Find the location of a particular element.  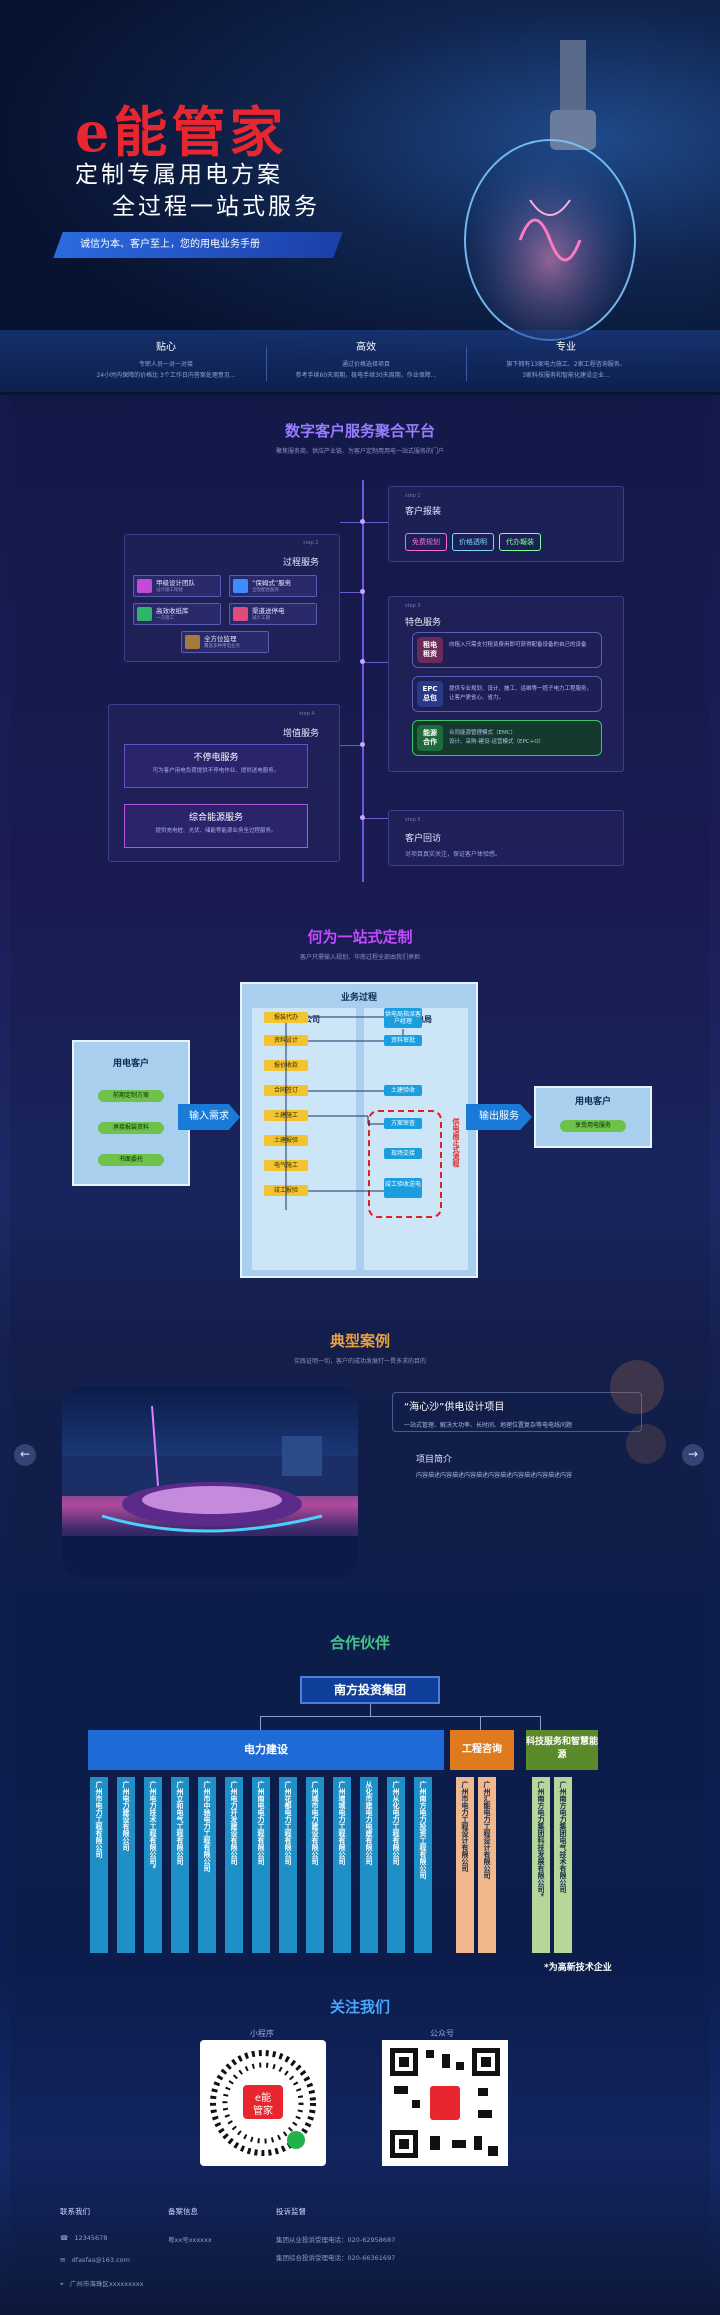

pill-row: 免费规划 价格透明 代办報装 is located at coordinates (475, 540).